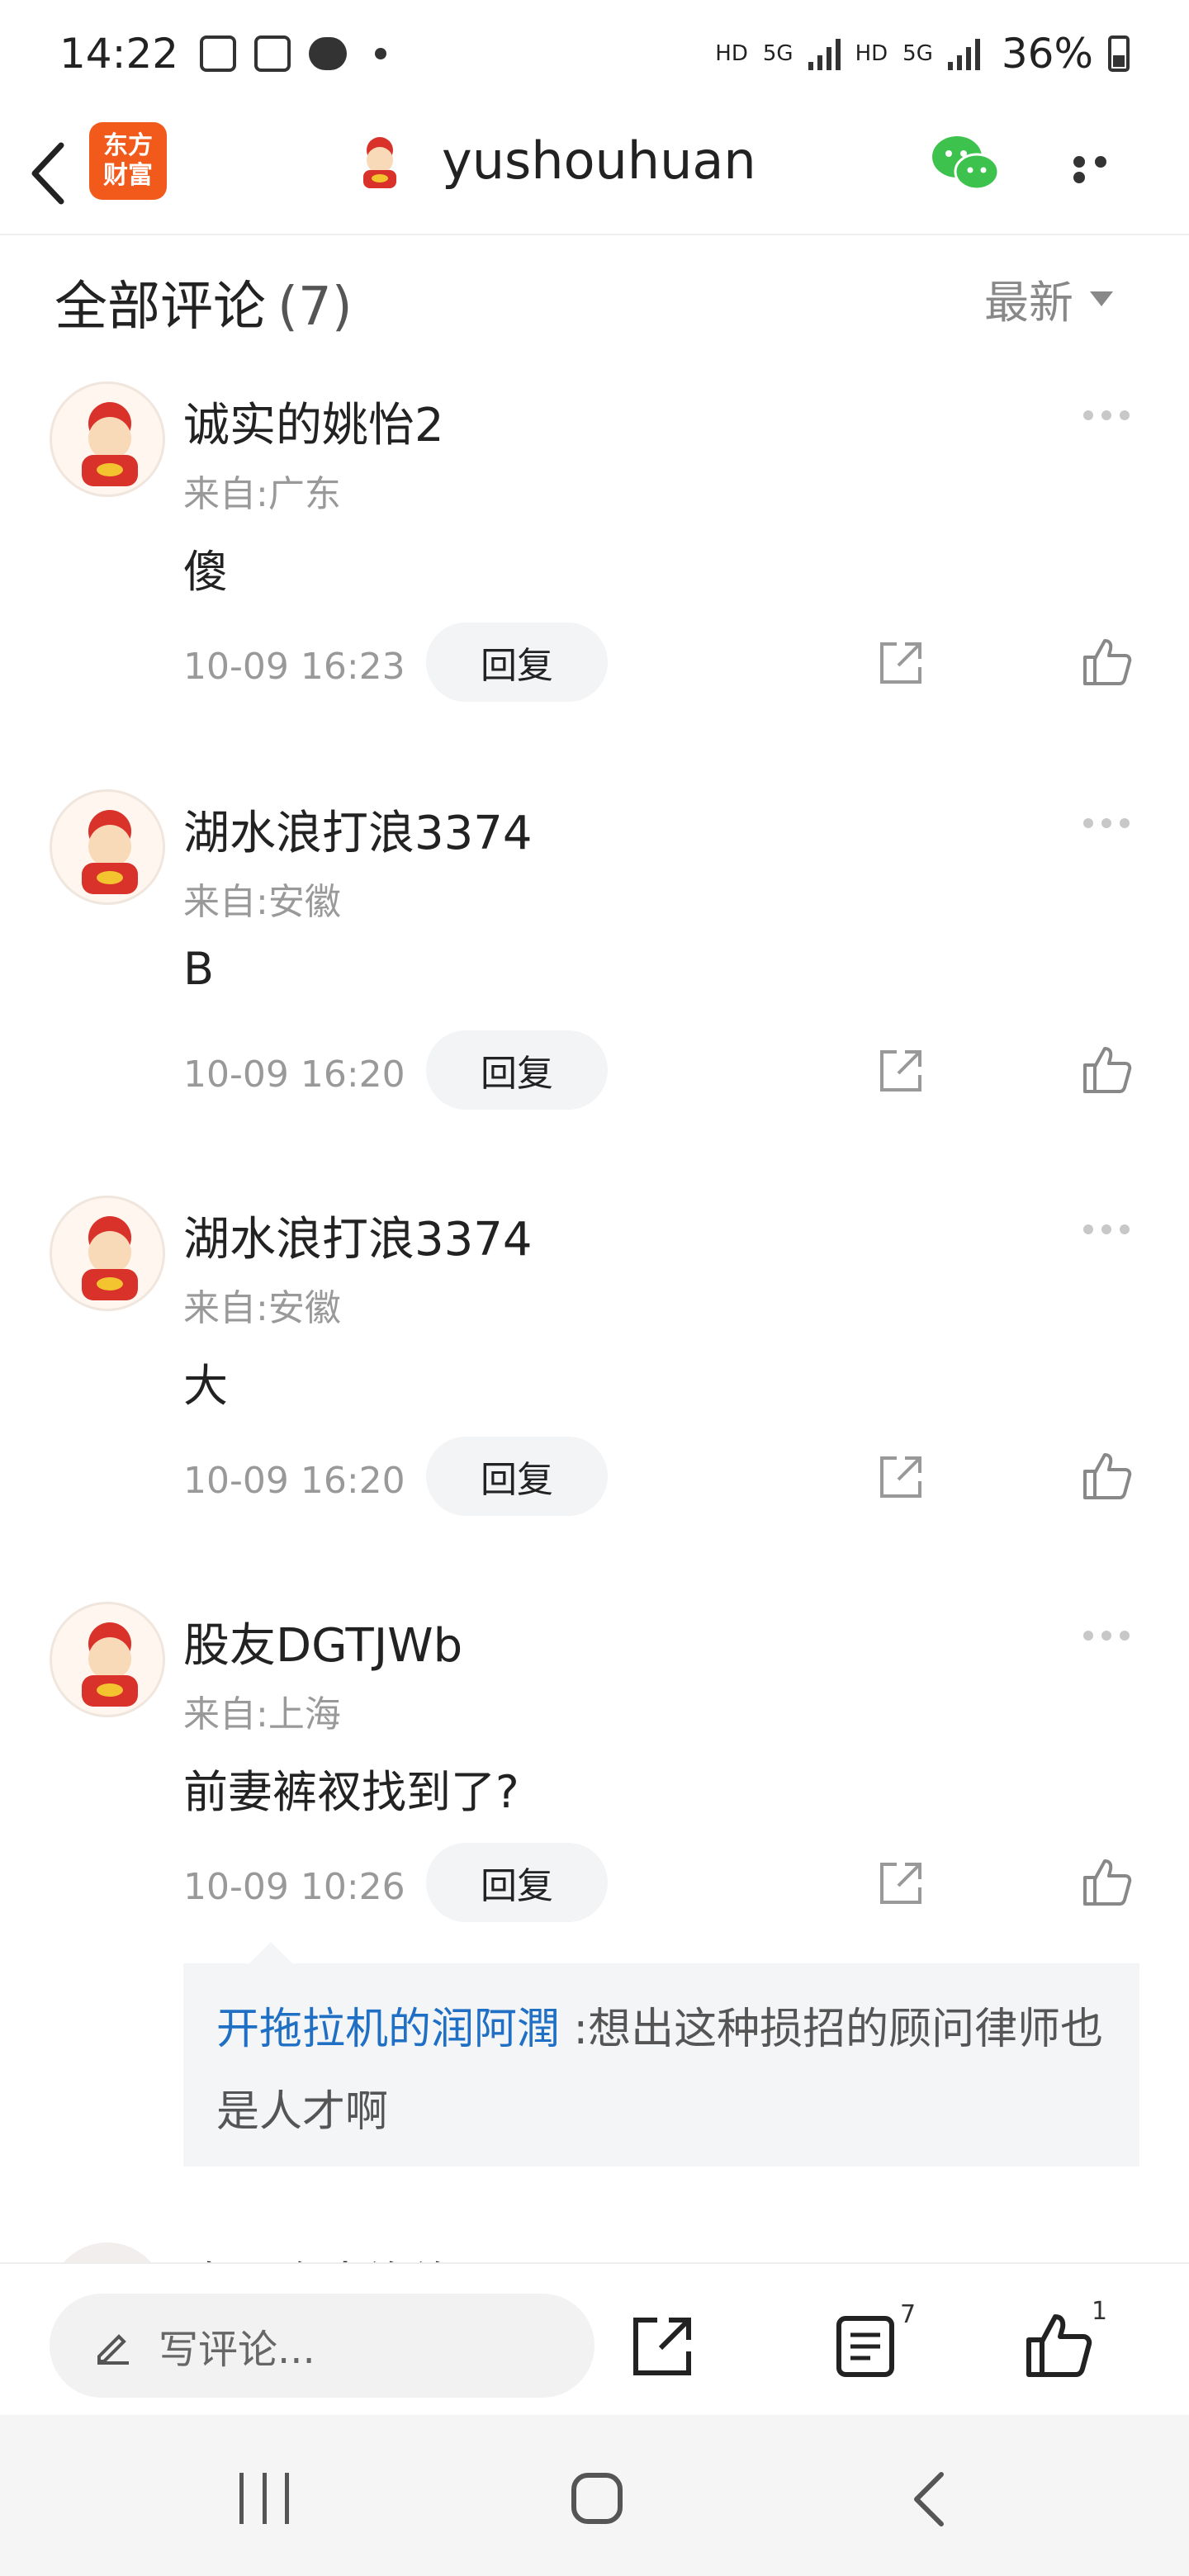 The width and height of the screenshot is (1189, 2576). Describe the element at coordinates (731, 53) in the screenshot. I see `network-label-hd1: HD` at that location.